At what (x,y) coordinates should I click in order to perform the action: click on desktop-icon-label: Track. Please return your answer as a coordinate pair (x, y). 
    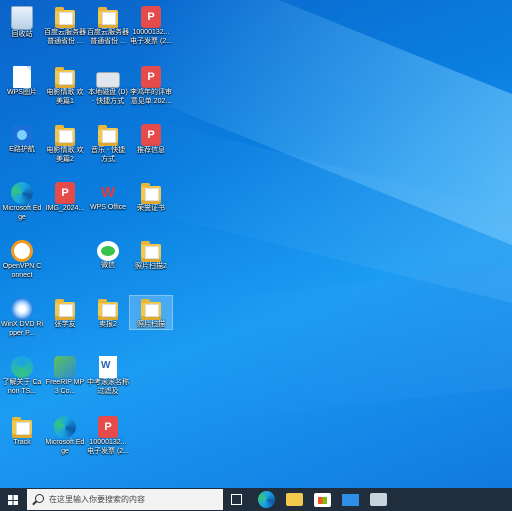
    Looking at the image, I should click on (22, 442).